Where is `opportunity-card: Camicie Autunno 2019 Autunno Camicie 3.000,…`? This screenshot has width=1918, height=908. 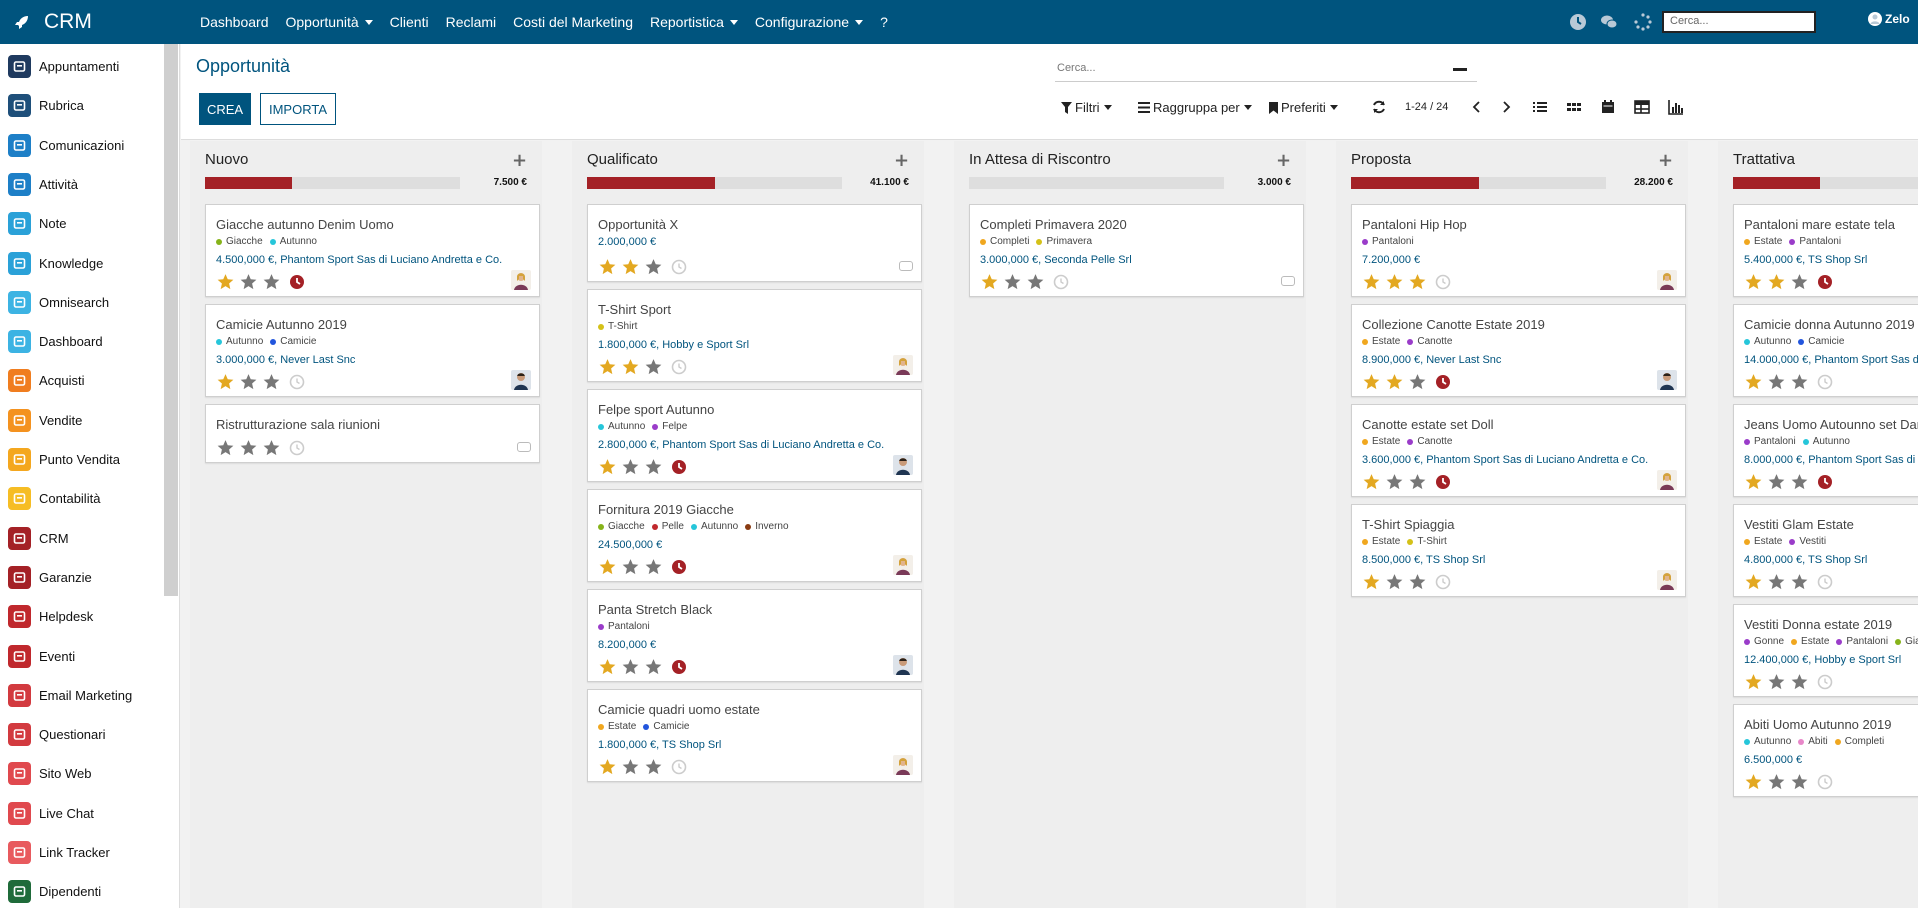 opportunity-card: Camicie Autunno 2019 Autunno Camicie 3.000,… is located at coordinates (372, 350).